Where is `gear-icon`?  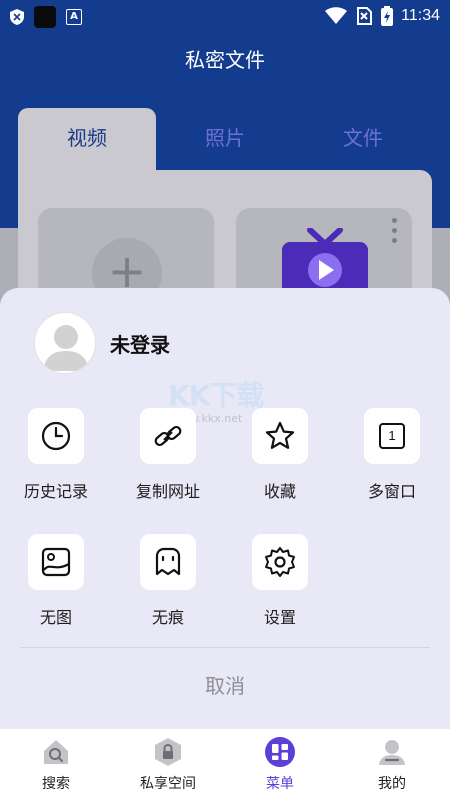
gear-icon is located at coordinates (280, 562).